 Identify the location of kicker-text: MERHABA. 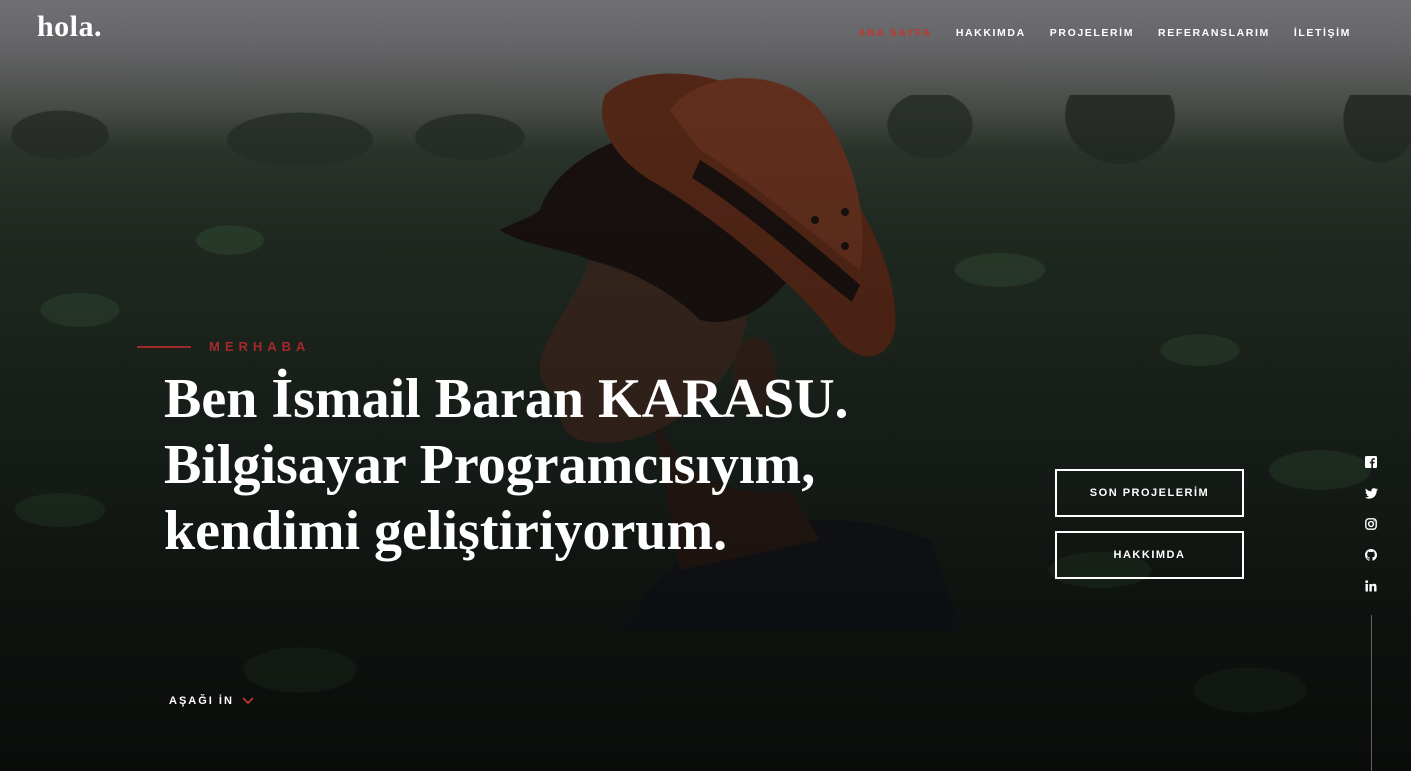
(260, 346).